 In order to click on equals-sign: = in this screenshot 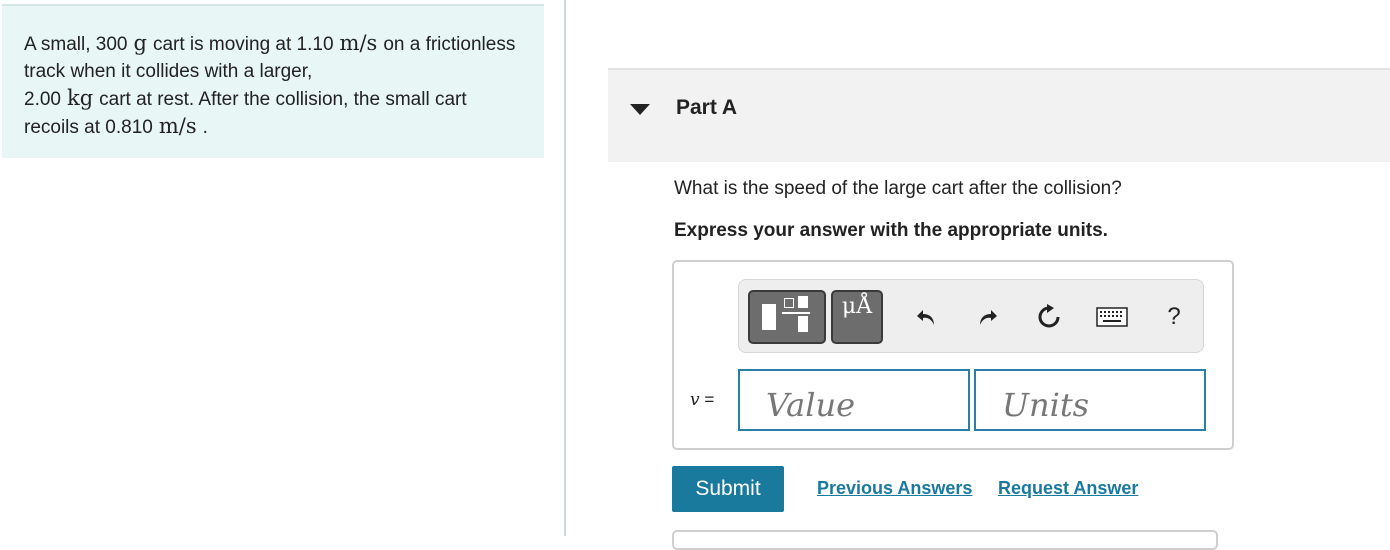, I will do `click(709, 399)`.